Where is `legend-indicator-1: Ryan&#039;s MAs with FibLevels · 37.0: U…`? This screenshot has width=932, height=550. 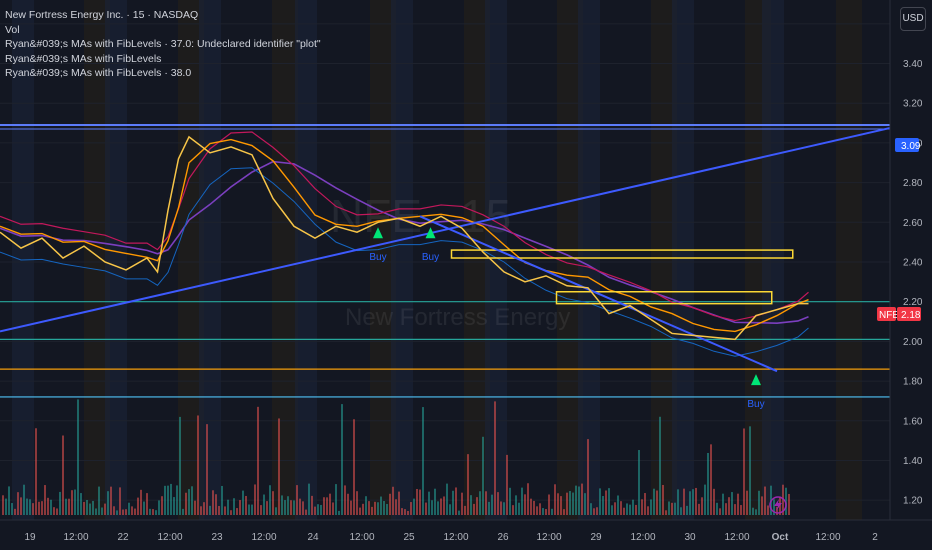 legend-indicator-1: Ryan&#039;s MAs with FibLevels · 37.0: U… is located at coordinates (163, 44).